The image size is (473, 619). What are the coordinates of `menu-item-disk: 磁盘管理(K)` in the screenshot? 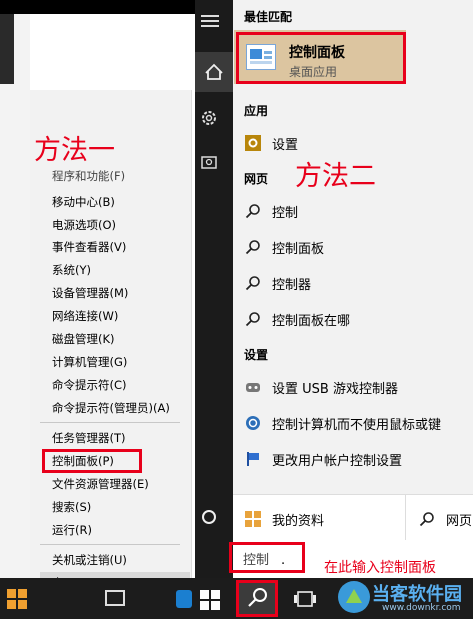 It's located at (83, 339).